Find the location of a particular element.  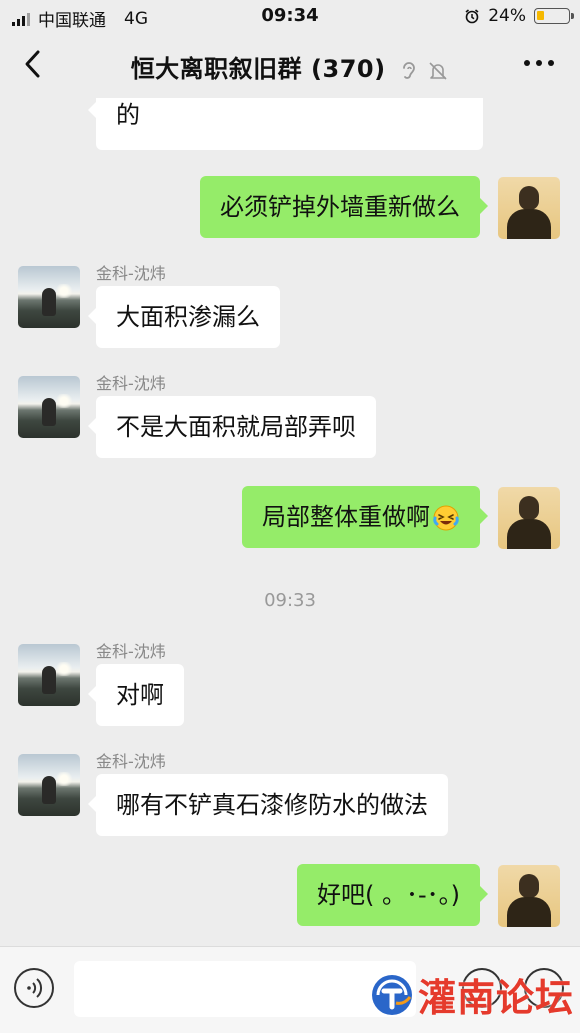

chat-title-text: 恒大离职叙旧群 (370) is located at coordinates (258, 69).